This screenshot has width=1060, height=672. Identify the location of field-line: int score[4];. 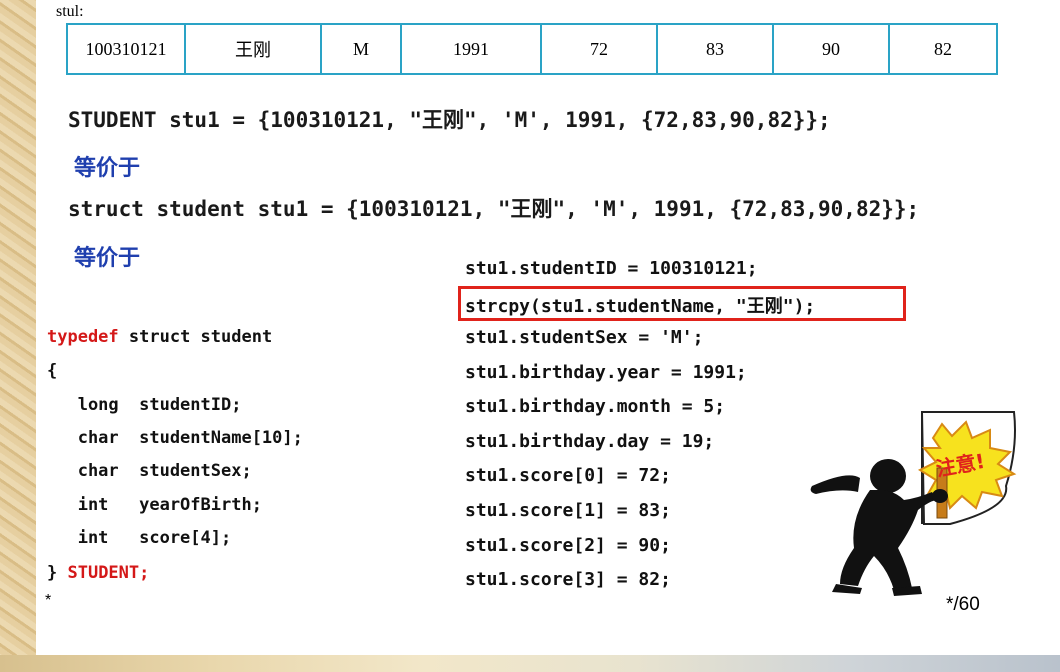
(139, 538).